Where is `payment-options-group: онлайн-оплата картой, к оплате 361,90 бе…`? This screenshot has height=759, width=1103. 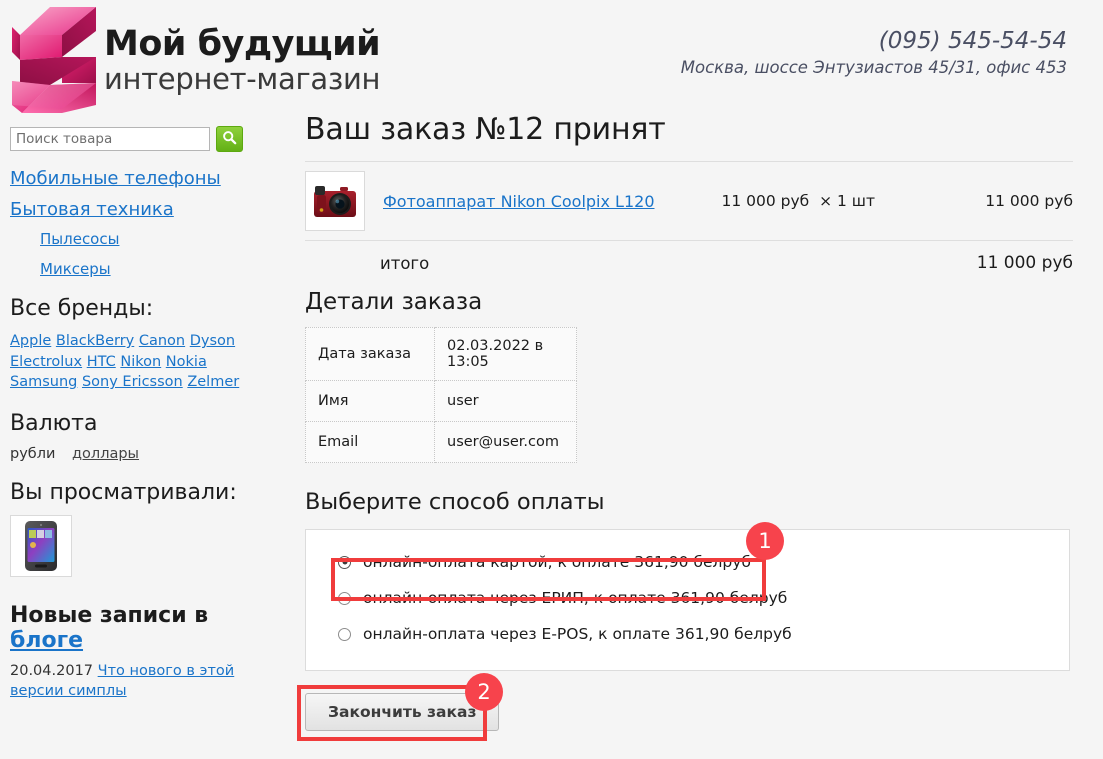
payment-options-group: онлайн-оплата картой, к оплате 361,90 бе… is located at coordinates (687, 596).